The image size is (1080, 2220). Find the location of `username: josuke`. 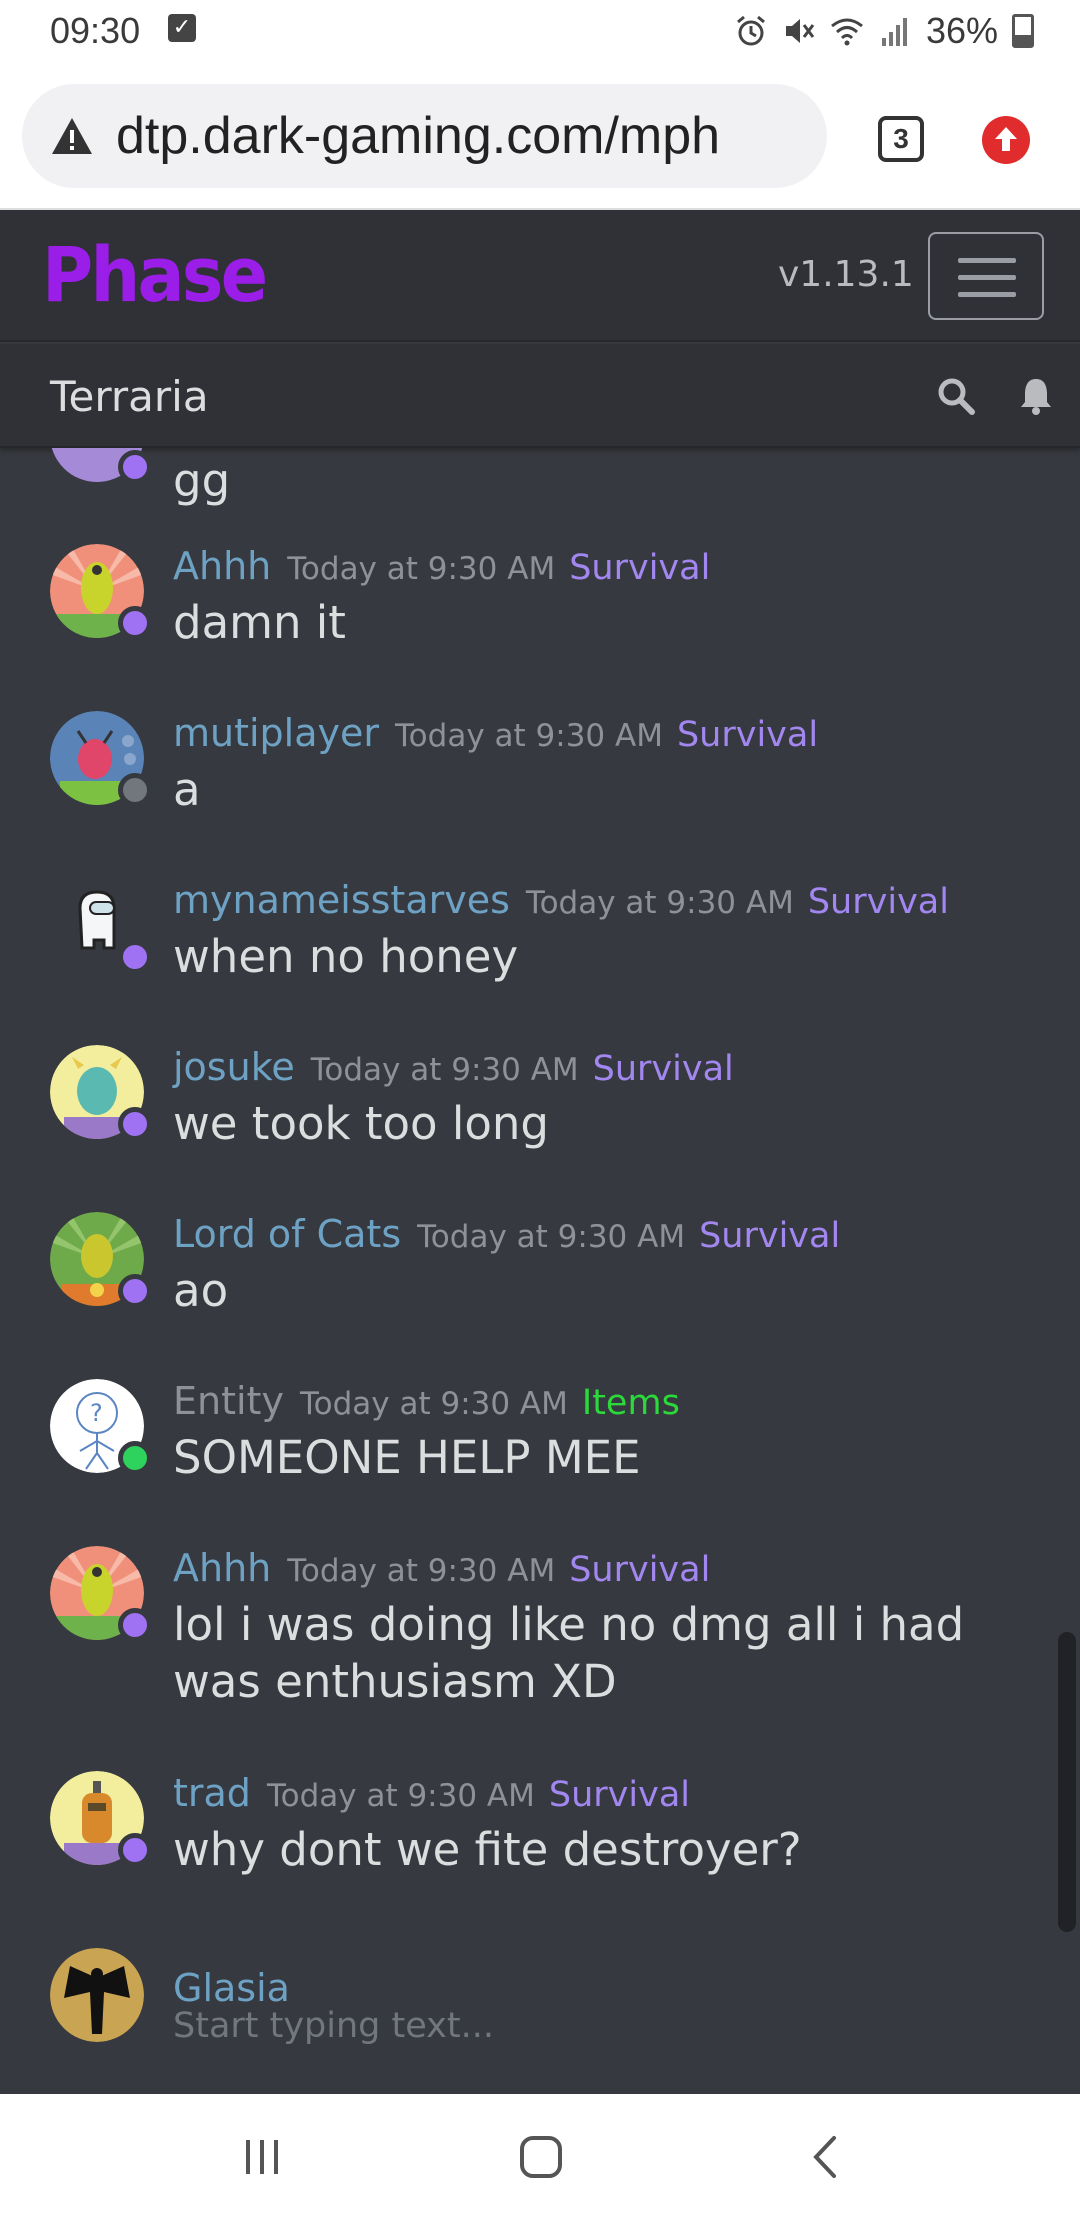

username: josuke is located at coordinates (234, 1067).